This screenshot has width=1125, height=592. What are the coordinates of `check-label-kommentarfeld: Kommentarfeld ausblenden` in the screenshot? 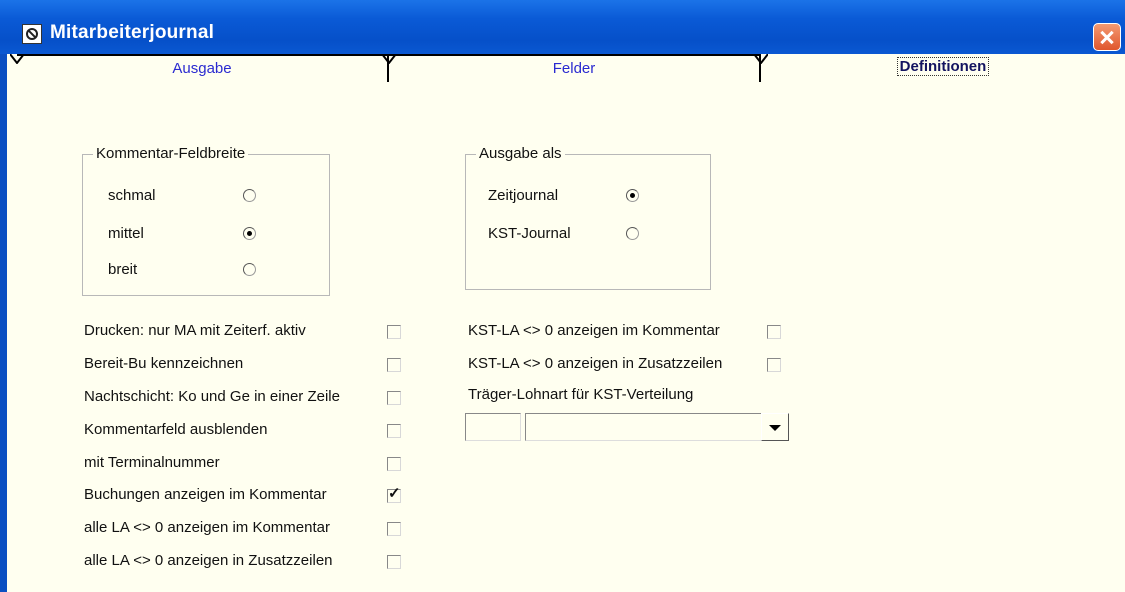 It's located at (176, 429).